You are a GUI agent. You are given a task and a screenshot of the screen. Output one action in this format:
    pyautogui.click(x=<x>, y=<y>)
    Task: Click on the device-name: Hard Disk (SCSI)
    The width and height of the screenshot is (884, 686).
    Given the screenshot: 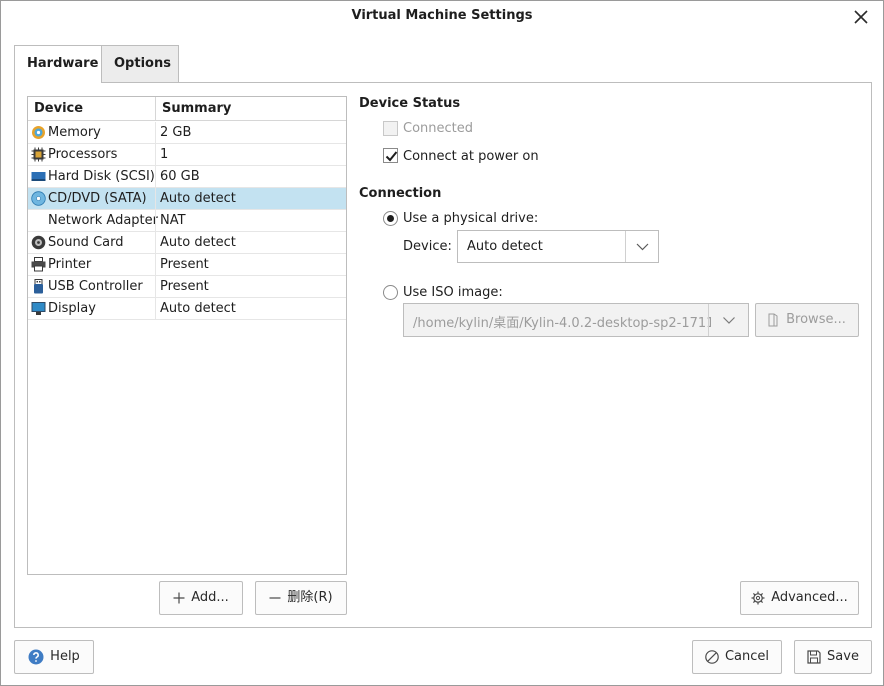 What is the action you would take?
    pyautogui.click(x=101, y=176)
    